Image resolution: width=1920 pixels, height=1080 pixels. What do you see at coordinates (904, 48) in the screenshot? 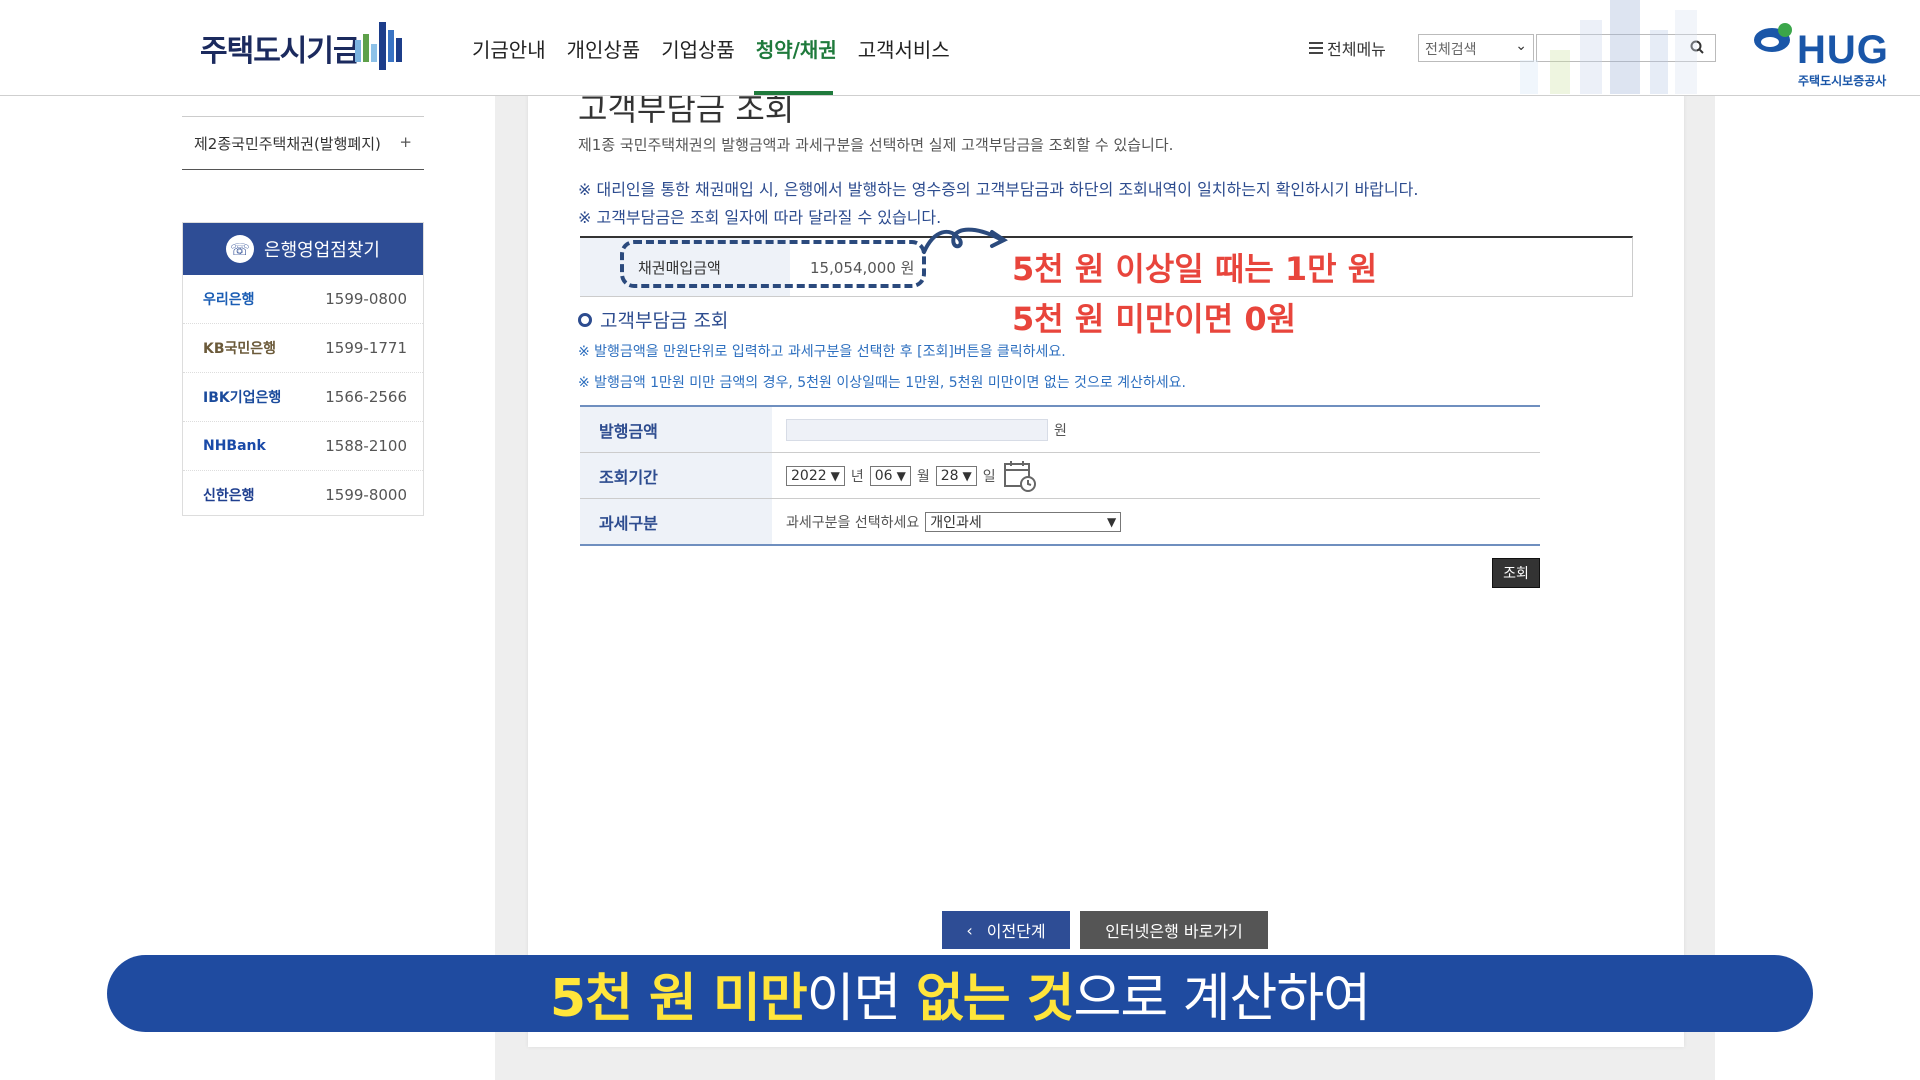
I see `nav-customer-service: 고객서비스` at bounding box center [904, 48].